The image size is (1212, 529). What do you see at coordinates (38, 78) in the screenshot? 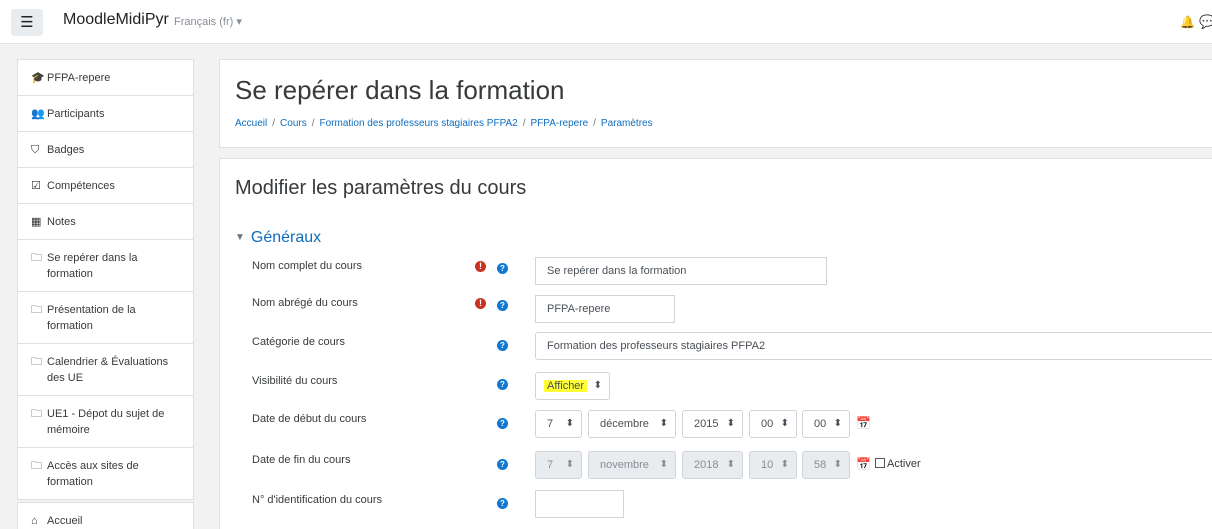
I see `graduation-cap-icon: 🎓` at bounding box center [38, 78].